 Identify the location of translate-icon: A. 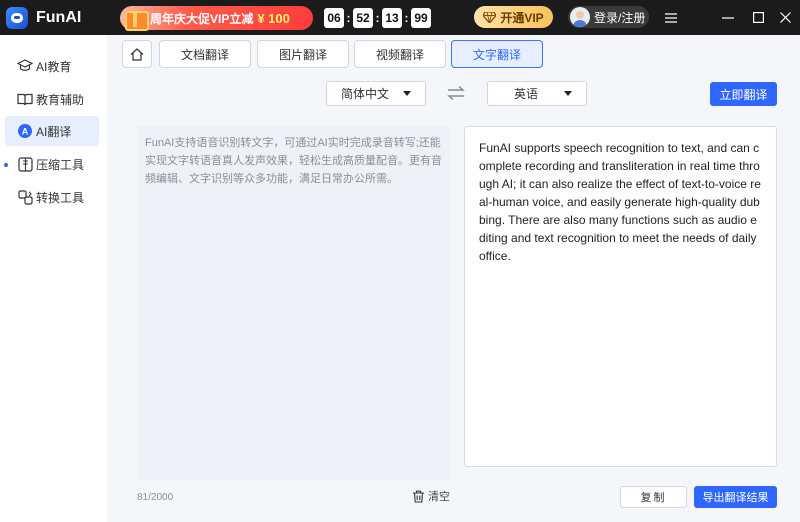
(25, 131).